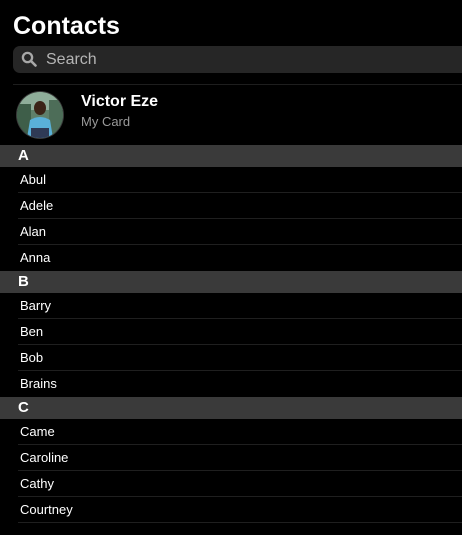 This screenshot has height=535, width=462. Describe the element at coordinates (40, 115) in the screenshot. I see `avatar` at that location.